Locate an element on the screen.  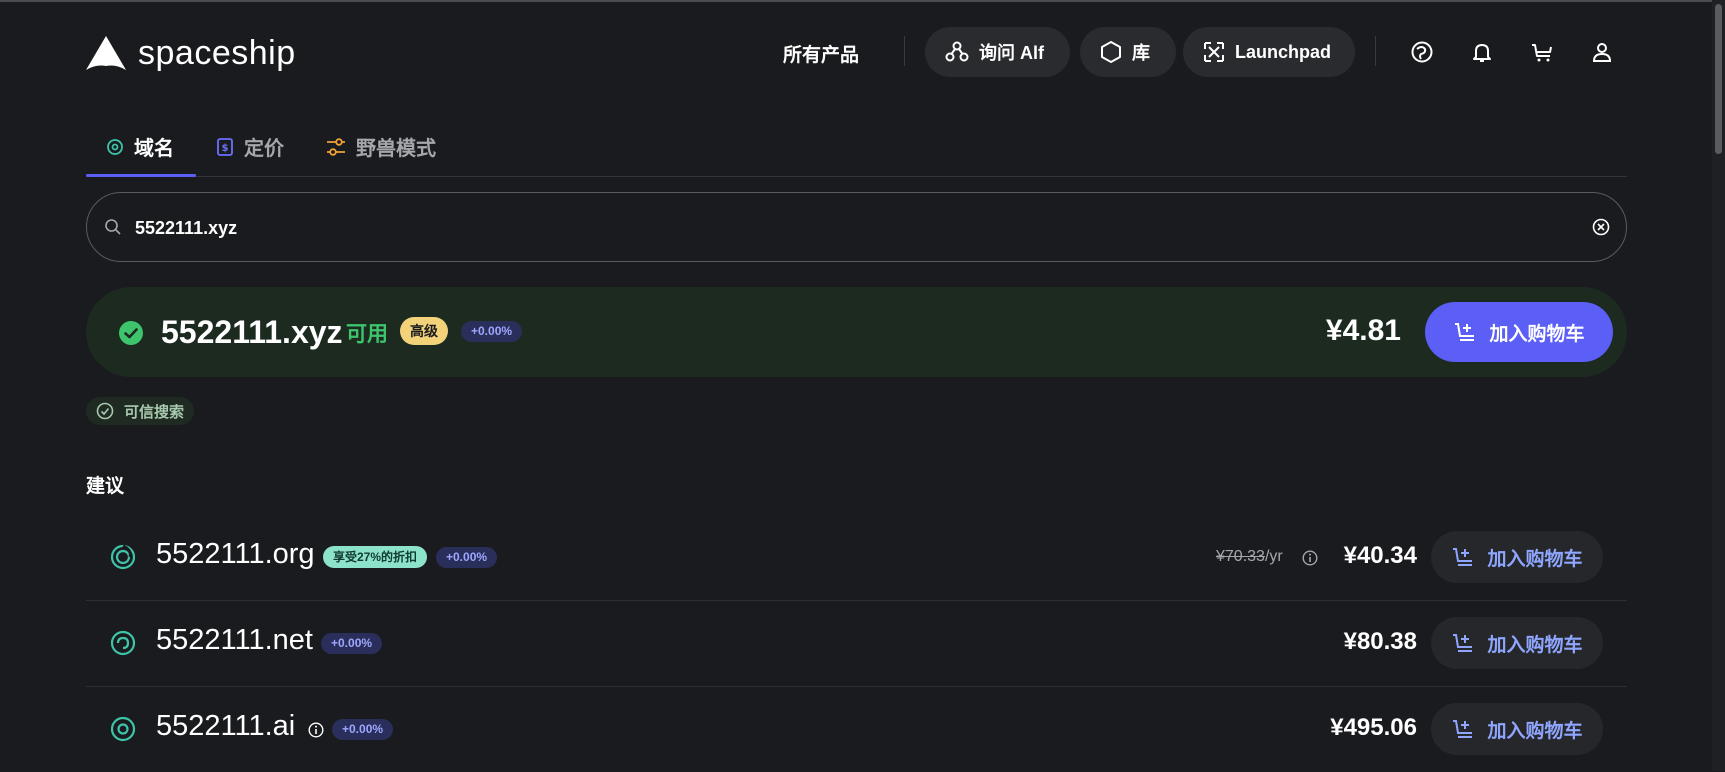
trusted-search-label: 可信搜索 is located at coordinates (154, 412).